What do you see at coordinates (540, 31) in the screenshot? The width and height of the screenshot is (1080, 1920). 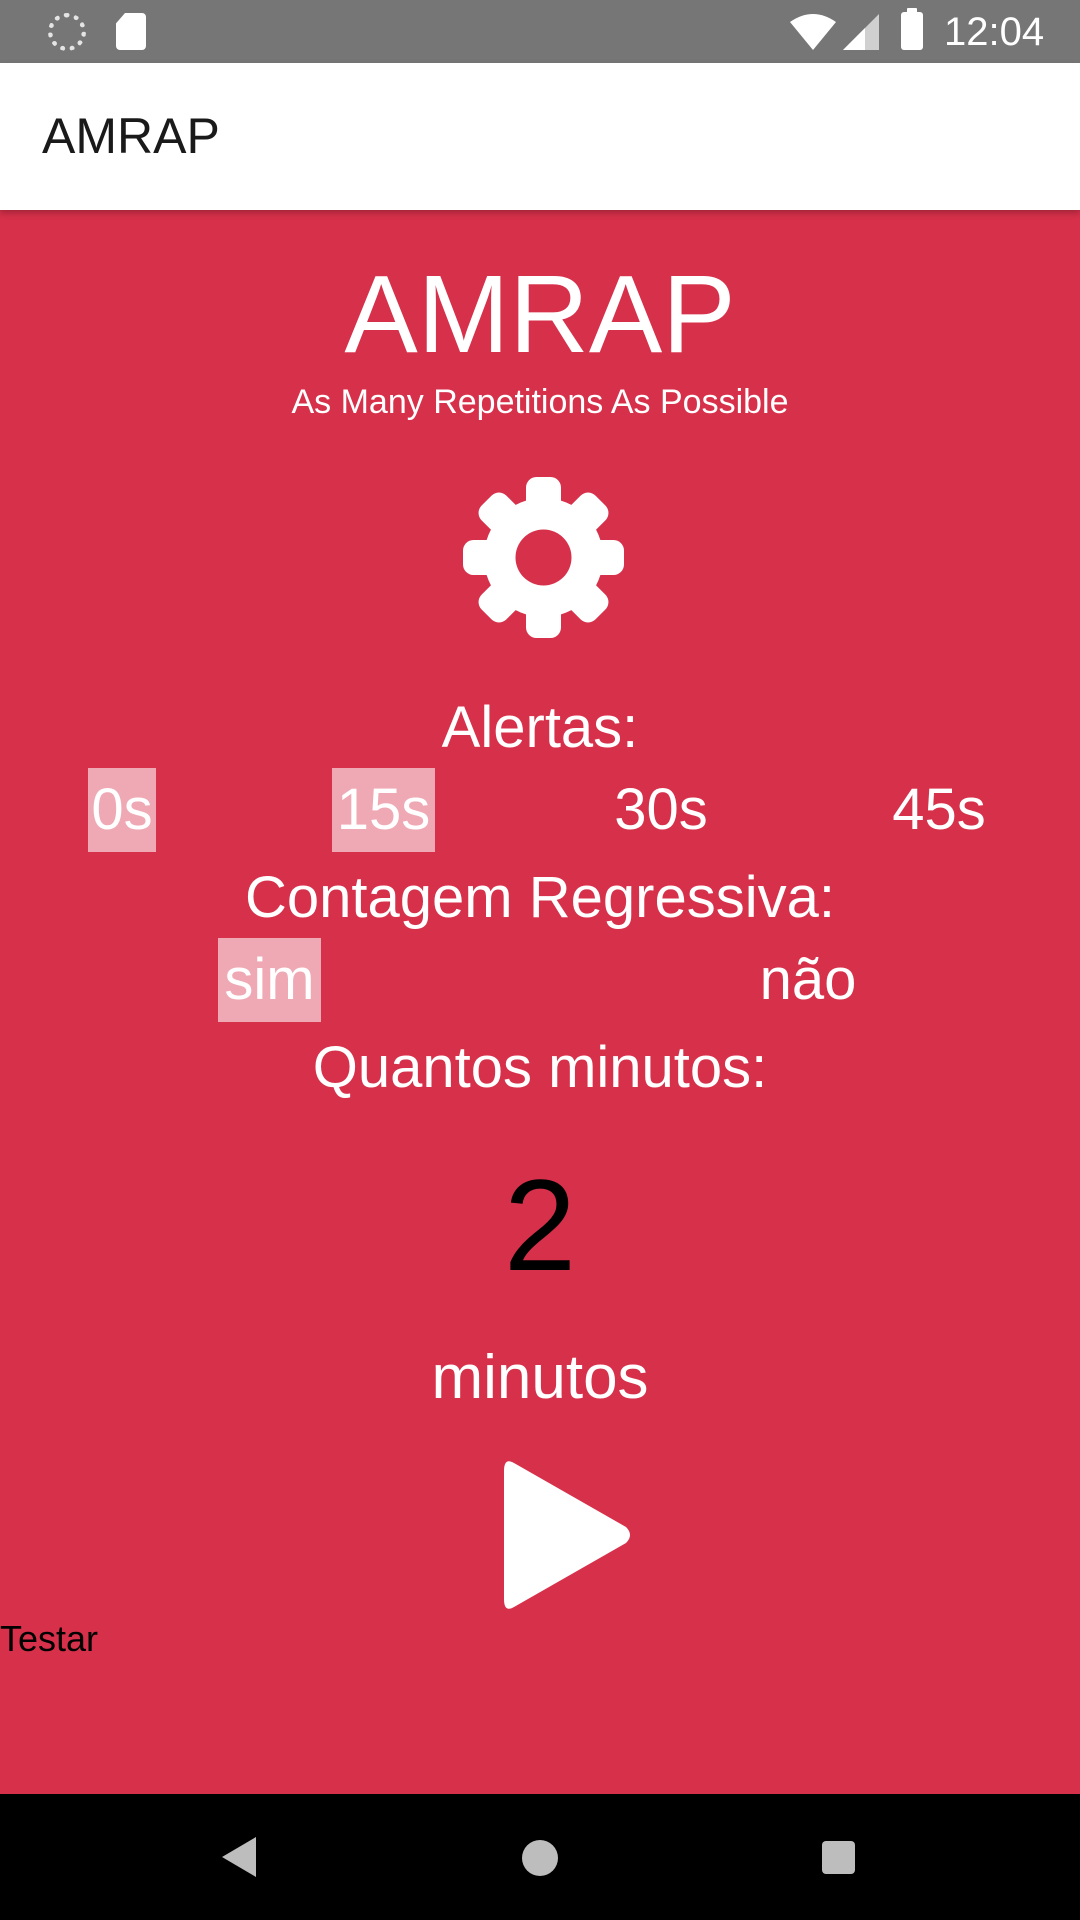 I see `status-bar: 12:04` at bounding box center [540, 31].